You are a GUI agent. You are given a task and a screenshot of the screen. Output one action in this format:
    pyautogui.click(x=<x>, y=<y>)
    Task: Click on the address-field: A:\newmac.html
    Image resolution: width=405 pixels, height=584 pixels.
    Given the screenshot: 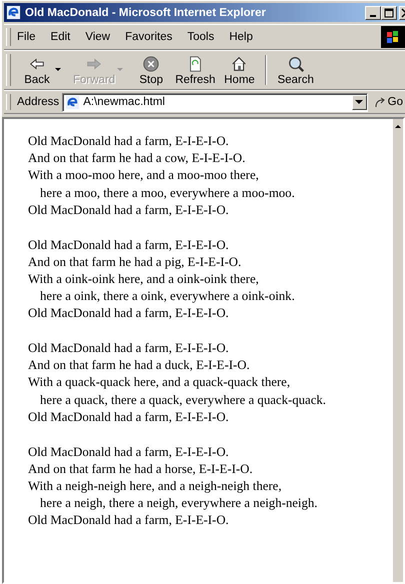 What is the action you would take?
    pyautogui.click(x=215, y=102)
    